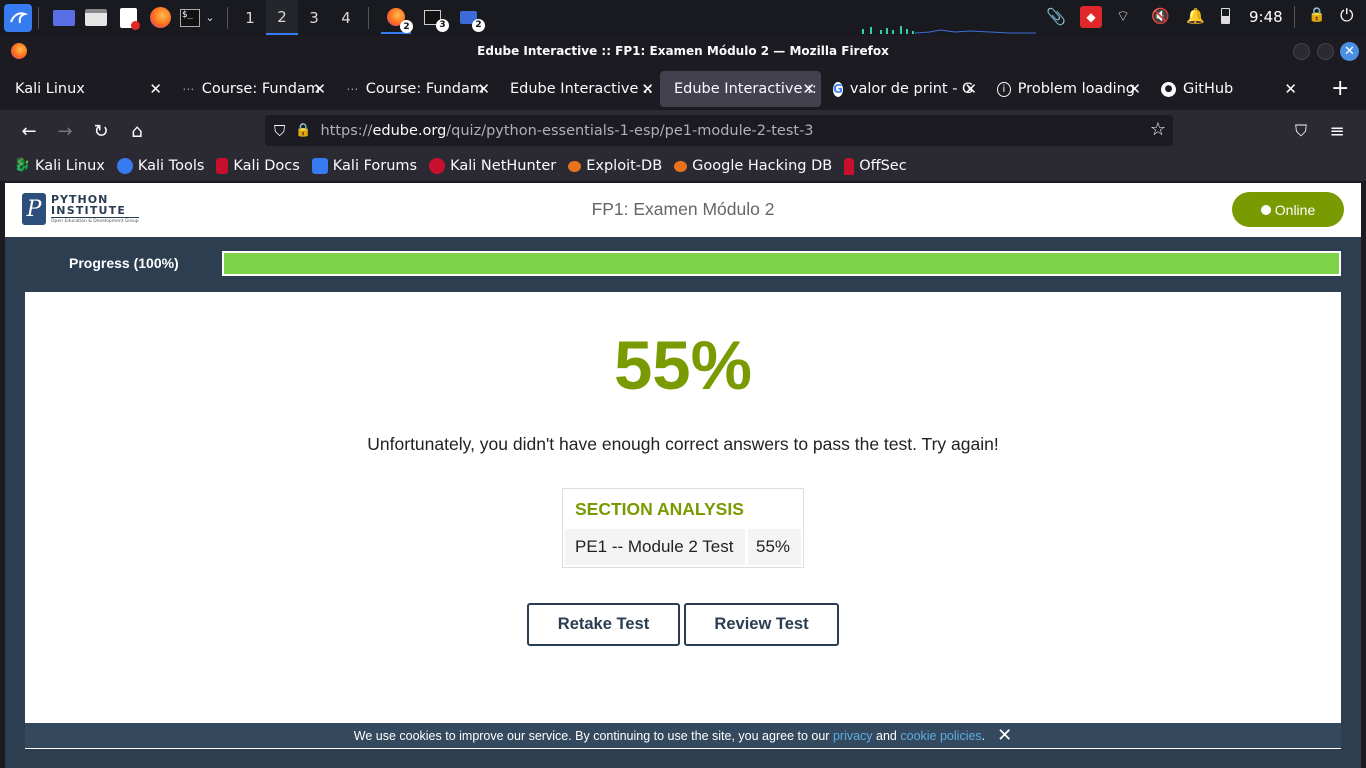  Describe the element at coordinates (1004, 735) in the screenshot. I see `close-cookie-banner-icon: ✕` at that location.